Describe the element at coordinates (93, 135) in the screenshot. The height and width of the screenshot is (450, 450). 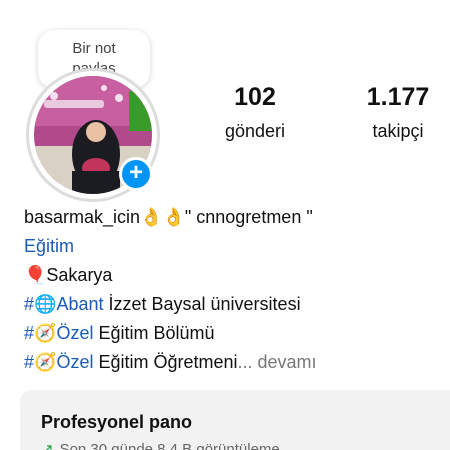
I see `profile-avatar: +` at that location.